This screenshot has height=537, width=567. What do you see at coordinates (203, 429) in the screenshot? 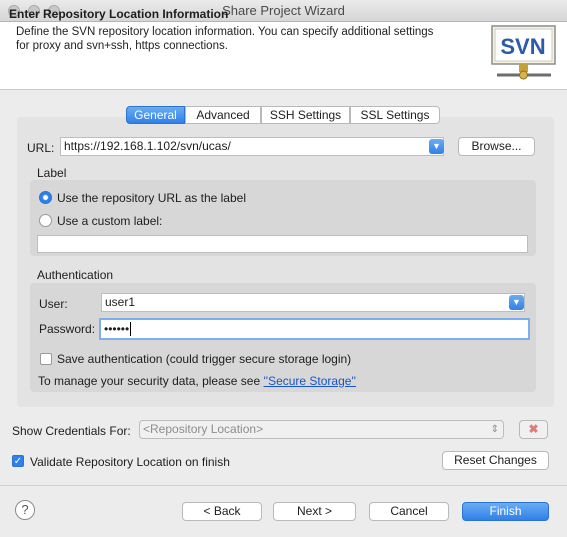
I see `credentials-placeholder: <Repository Location>` at bounding box center [203, 429].